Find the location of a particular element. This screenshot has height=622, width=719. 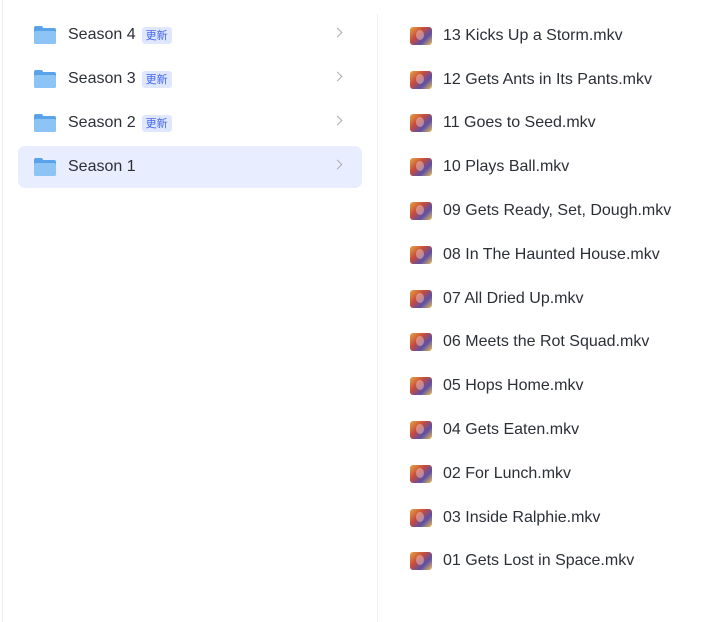

file-item: 05 Hops Home.mkv is located at coordinates (562, 386).